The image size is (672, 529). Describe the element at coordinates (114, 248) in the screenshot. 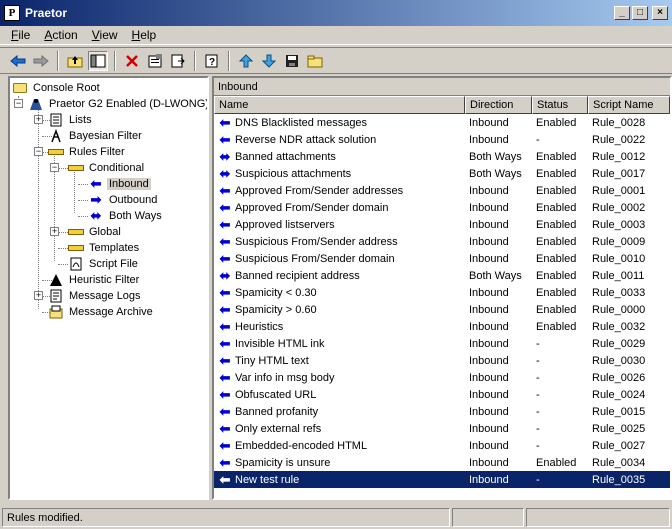

I see `tree-item-label: Templates` at that location.